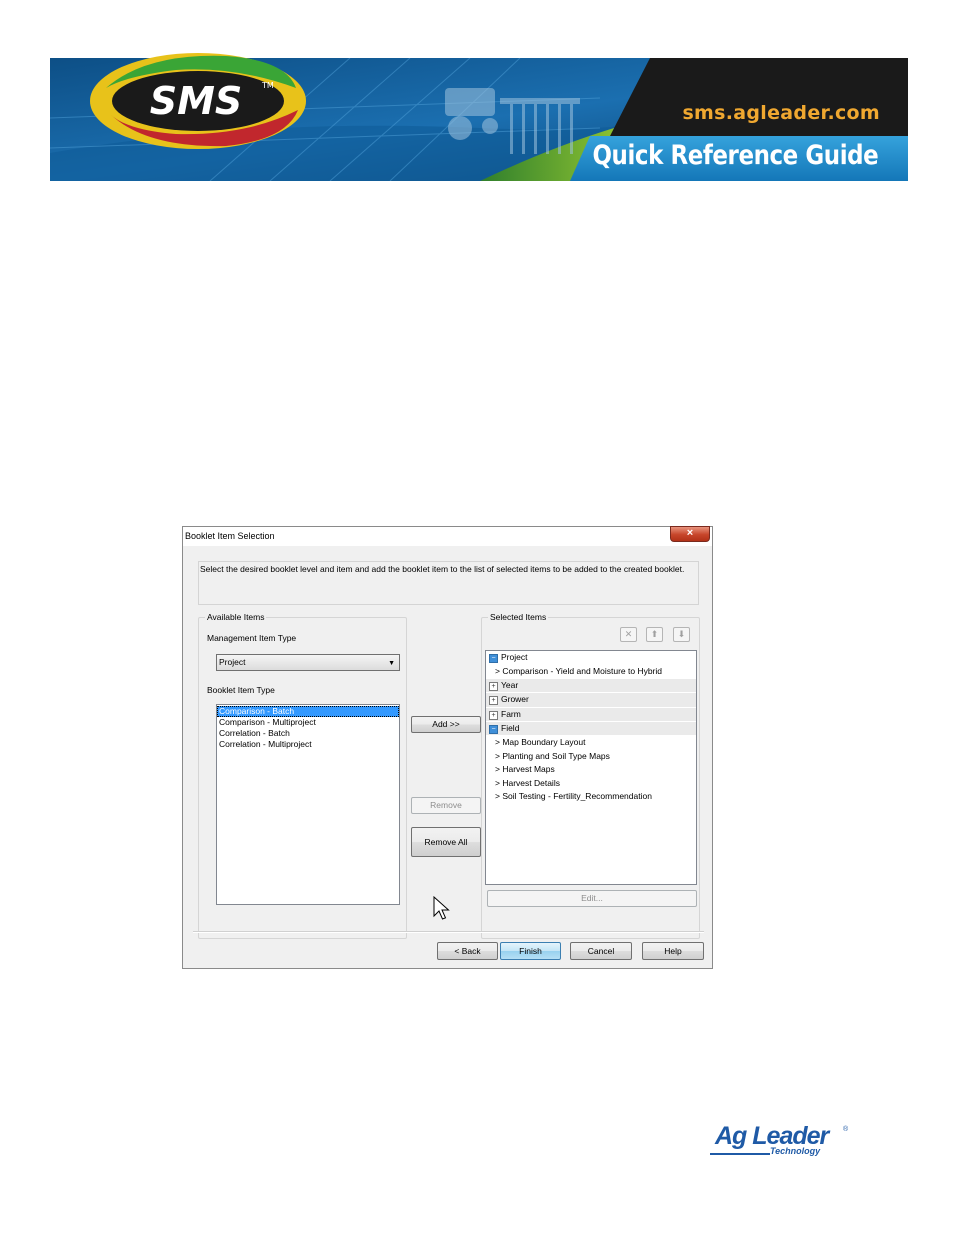 The height and width of the screenshot is (1235, 954). What do you see at coordinates (527, 782) in the screenshot?
I see `tree-item-label: > Harvest Details` at bounding box center [527, 782].